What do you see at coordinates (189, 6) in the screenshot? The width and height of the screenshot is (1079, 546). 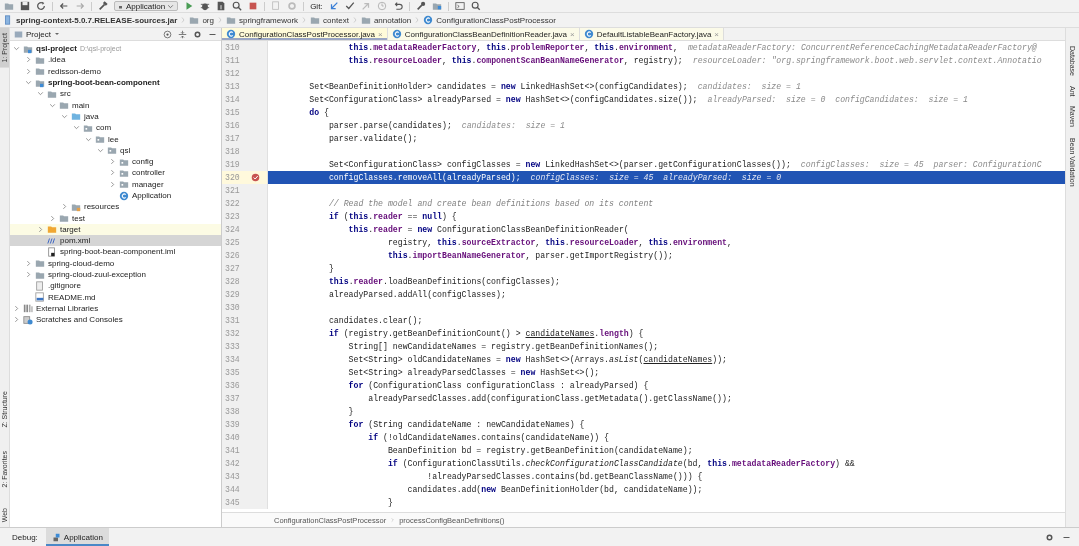 I see `run-icon` at bounding box center [189, 6].